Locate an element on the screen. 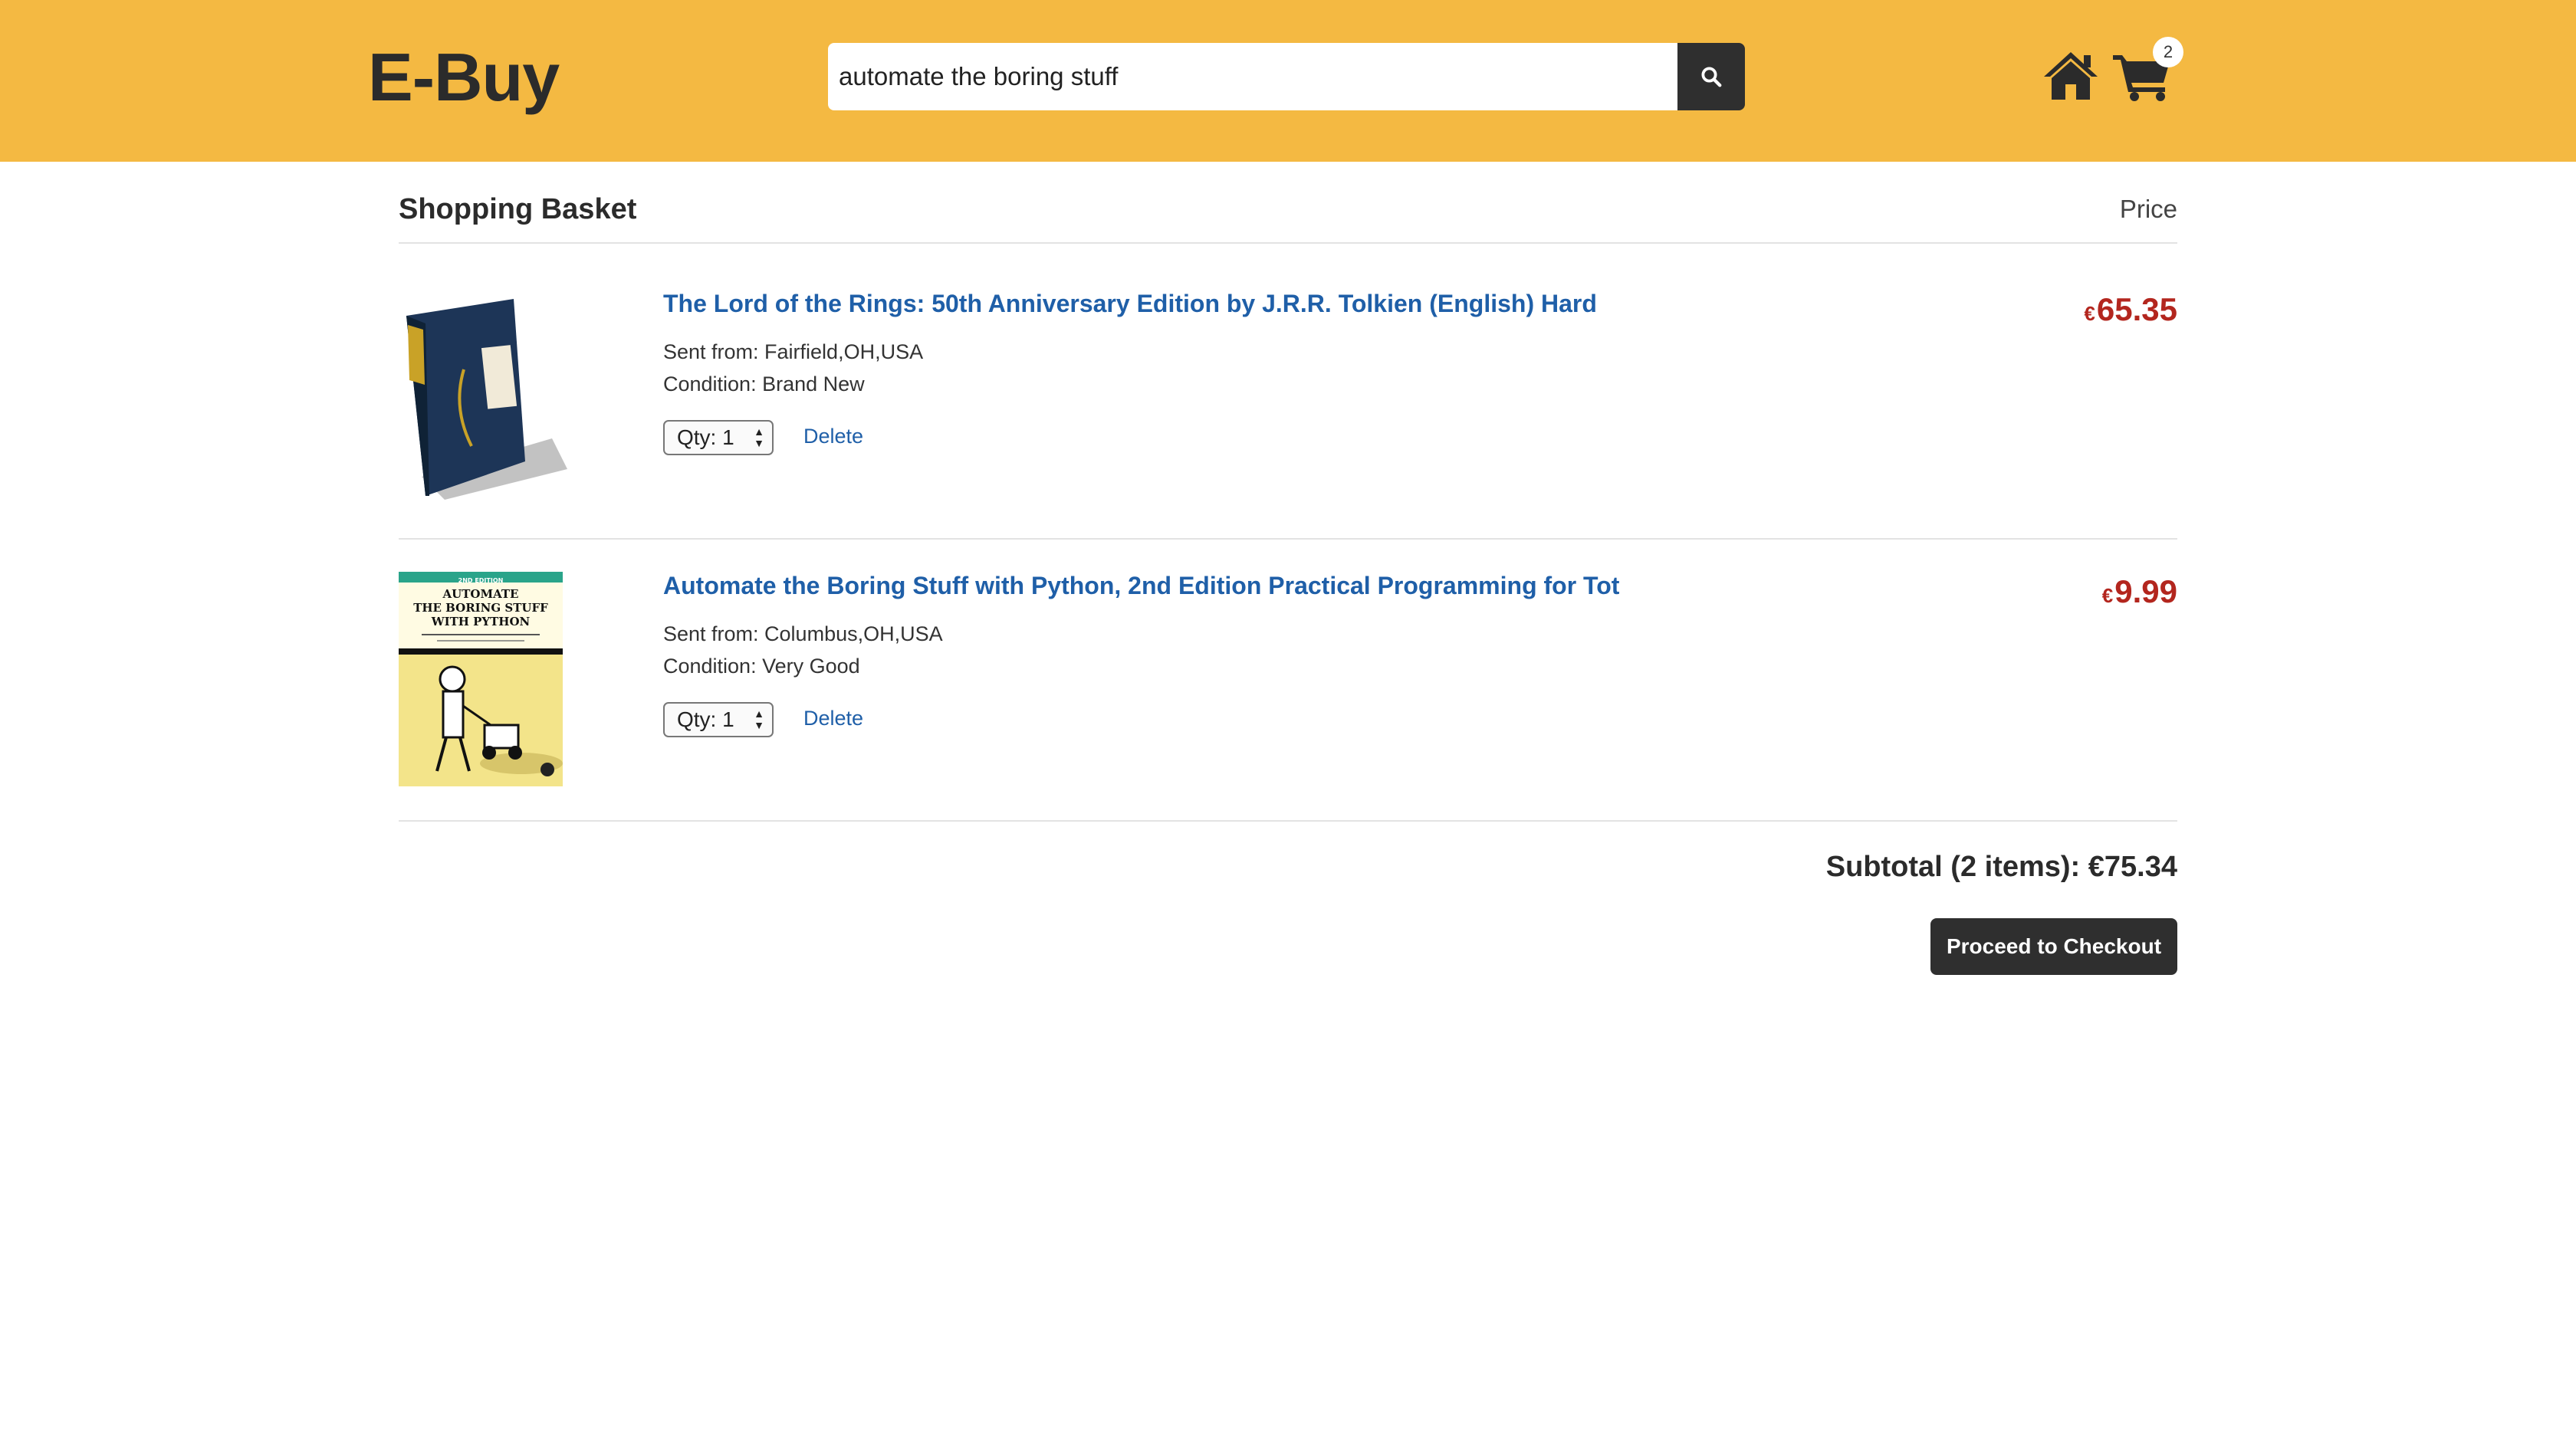 This screenshot has height=1444, width=2576. item-price: €65.35 is located at coordinates (2131, 309).